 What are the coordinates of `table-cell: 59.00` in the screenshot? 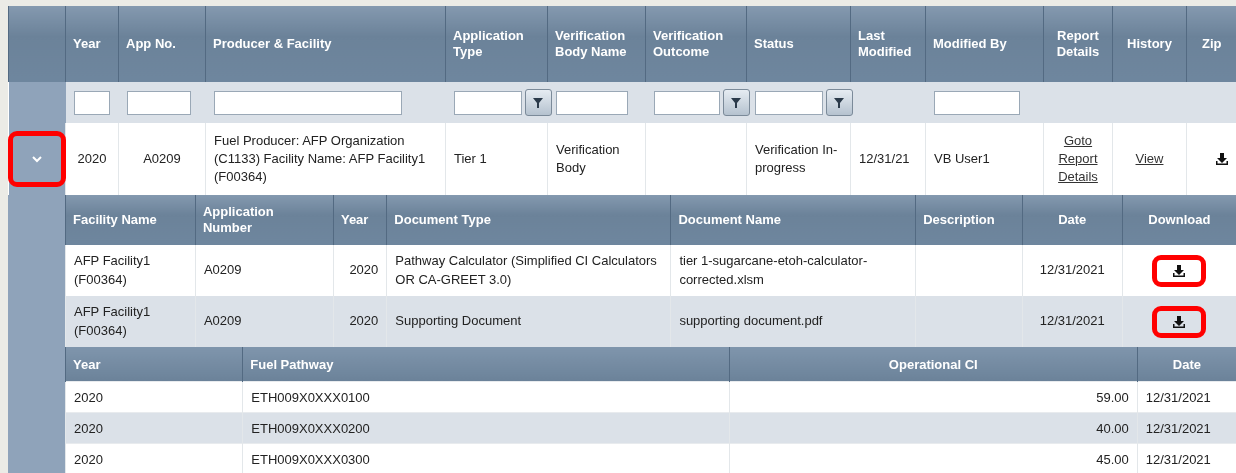 It's located at (1112, 397).